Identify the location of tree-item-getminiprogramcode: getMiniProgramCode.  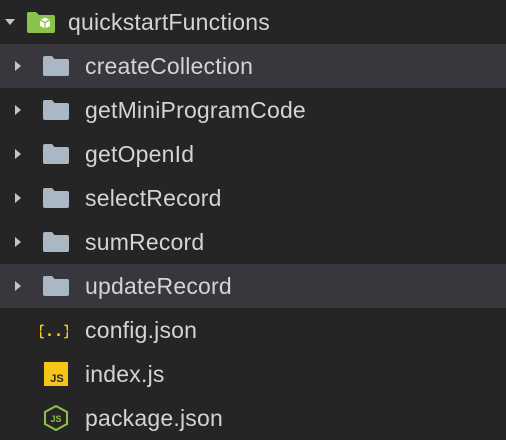
(253, 110).